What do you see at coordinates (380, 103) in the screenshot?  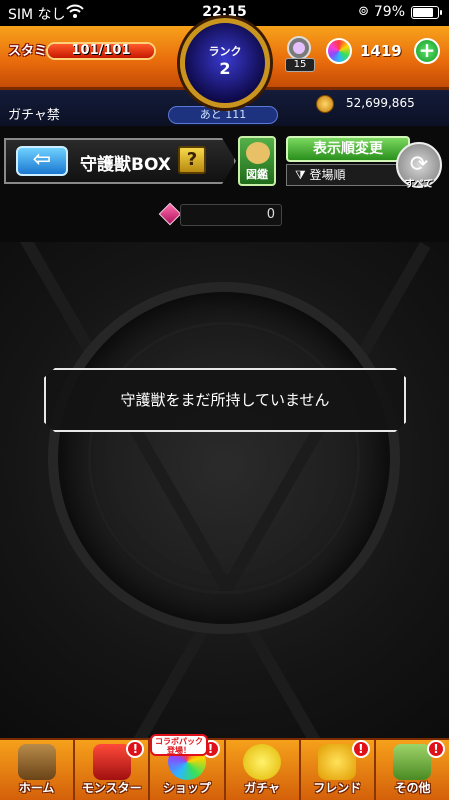 I see `coin-count: 52,699,865` at bounding box center [380, 103].